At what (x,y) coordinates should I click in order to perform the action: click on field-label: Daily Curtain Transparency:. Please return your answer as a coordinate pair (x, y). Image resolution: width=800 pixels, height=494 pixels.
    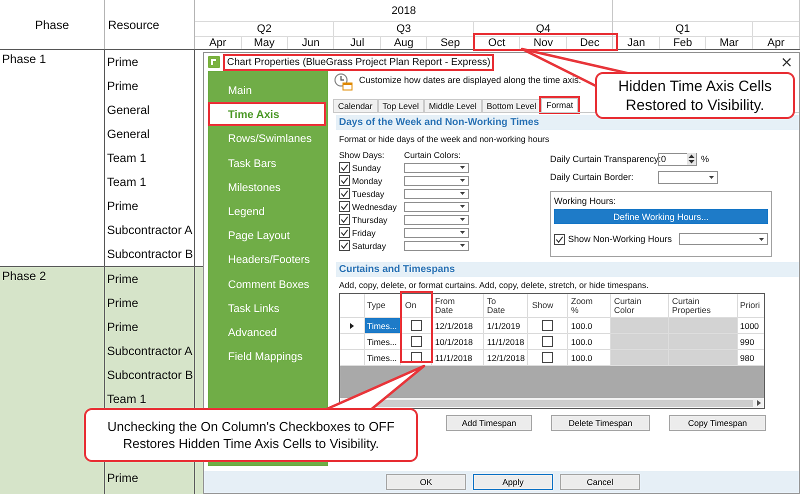
    Looking at the image, I should click on (604, 159).